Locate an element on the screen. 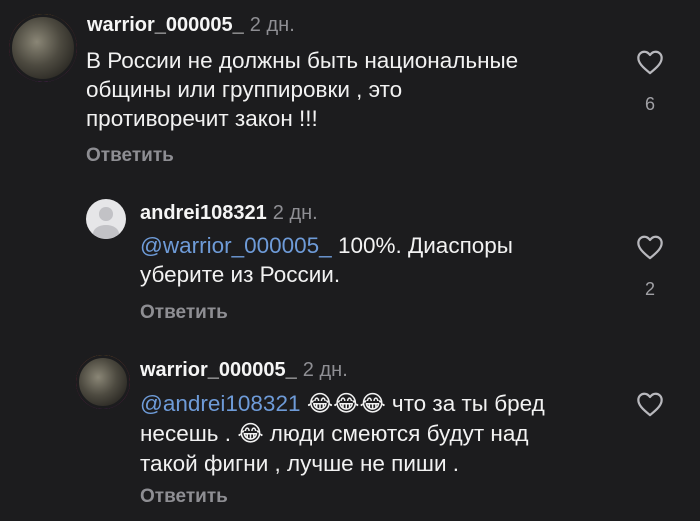  mention-link: @warrior_000005_ is located at coordinates (236, 245).